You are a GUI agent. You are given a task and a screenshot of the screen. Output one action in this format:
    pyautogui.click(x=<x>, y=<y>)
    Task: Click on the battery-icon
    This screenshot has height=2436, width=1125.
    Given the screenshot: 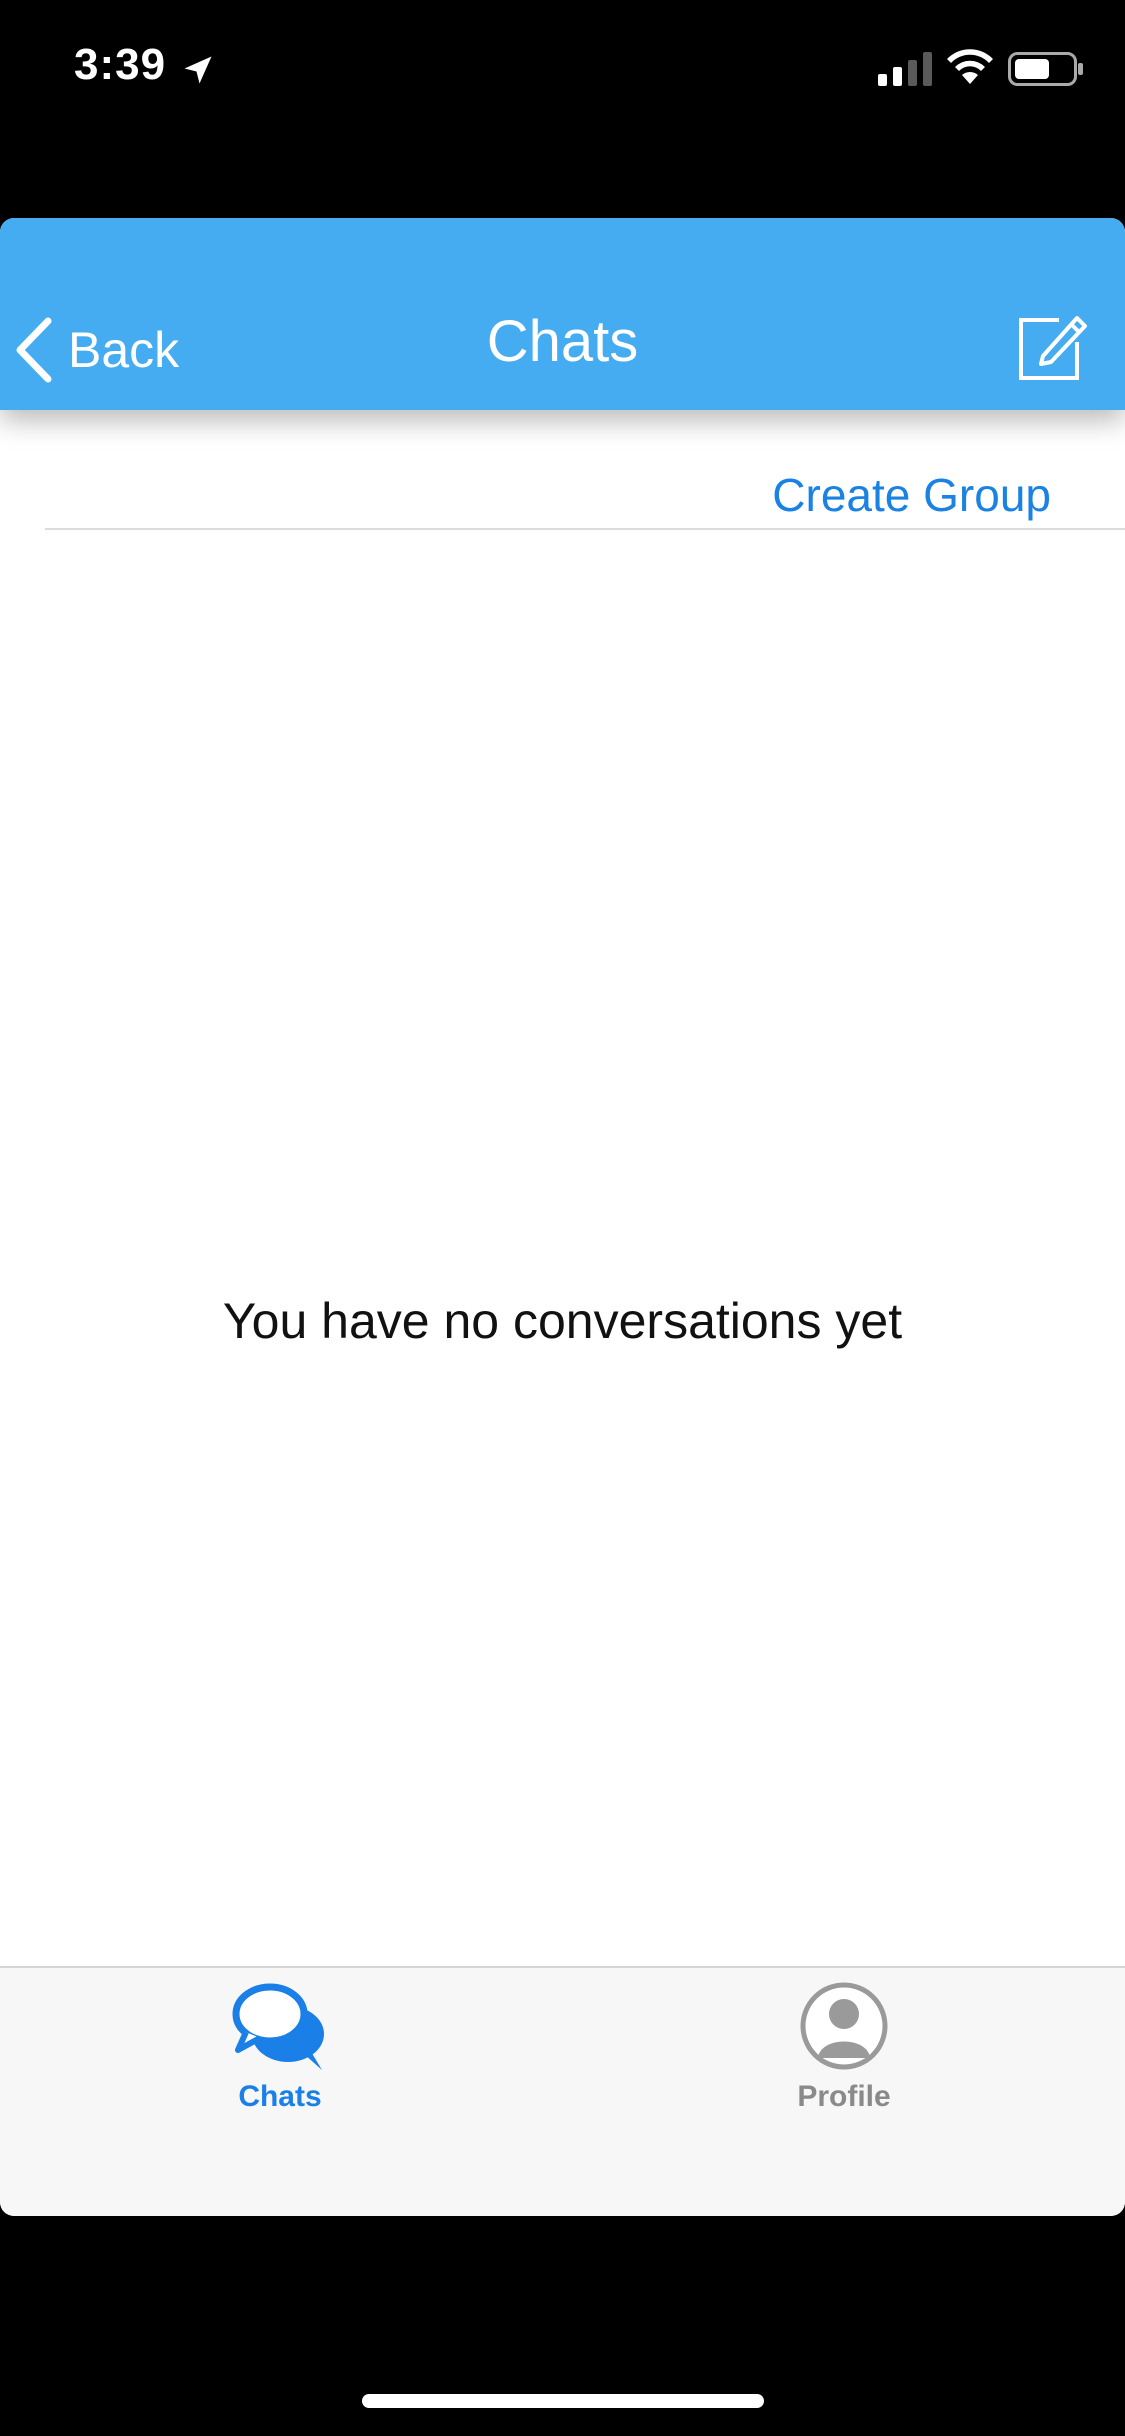 What is the action you would take?
    pyautogui.click(x=1045, y=69)
    